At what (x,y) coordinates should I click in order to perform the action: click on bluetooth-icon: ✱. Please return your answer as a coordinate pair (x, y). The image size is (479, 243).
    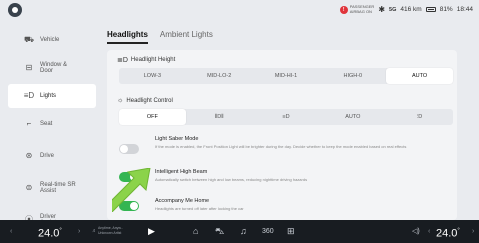
    Looking at the image, I should click on (382, 9).